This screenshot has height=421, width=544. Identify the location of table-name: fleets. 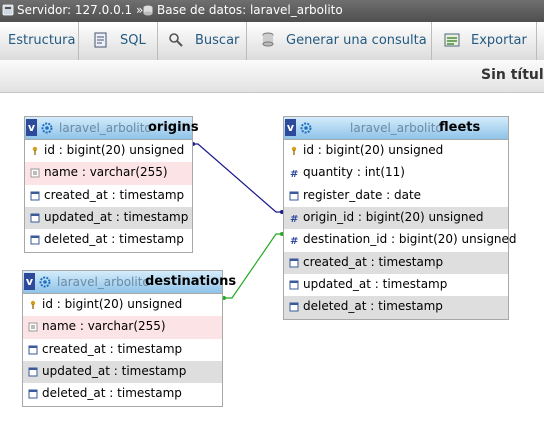
(459, 127).